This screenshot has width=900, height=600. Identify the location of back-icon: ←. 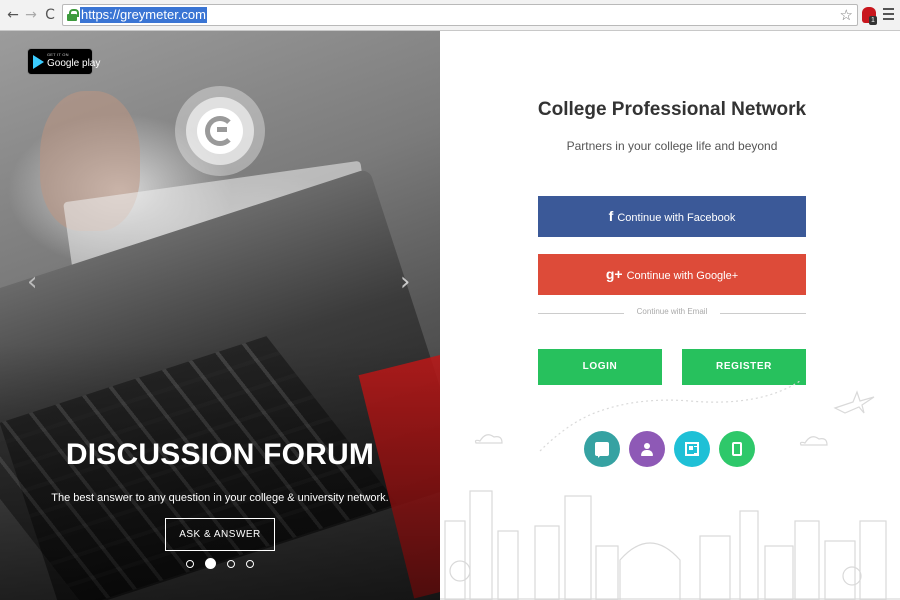
(13, 15).